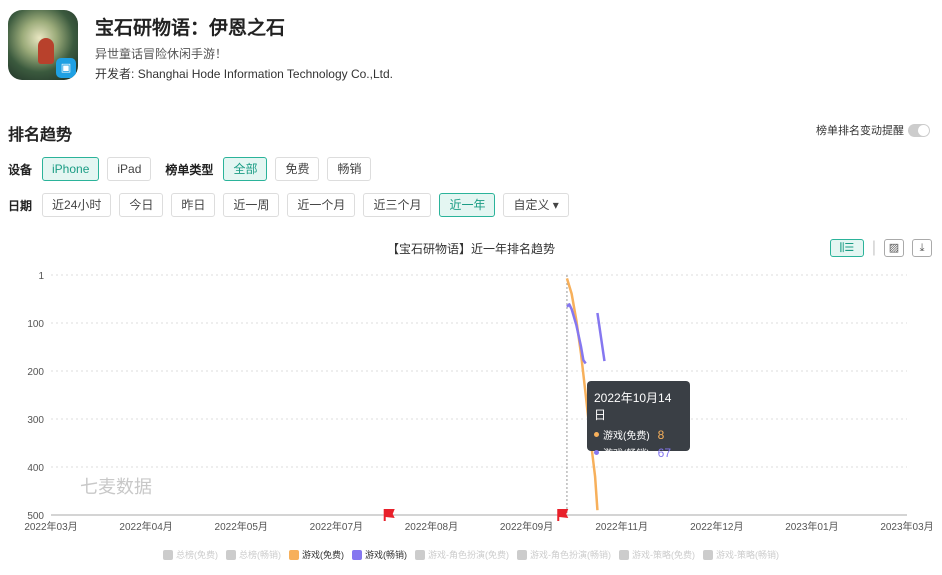  Describe the element at coordinates (35, 516) in the screenshot. I see `y-tick-label: 500` at that location.